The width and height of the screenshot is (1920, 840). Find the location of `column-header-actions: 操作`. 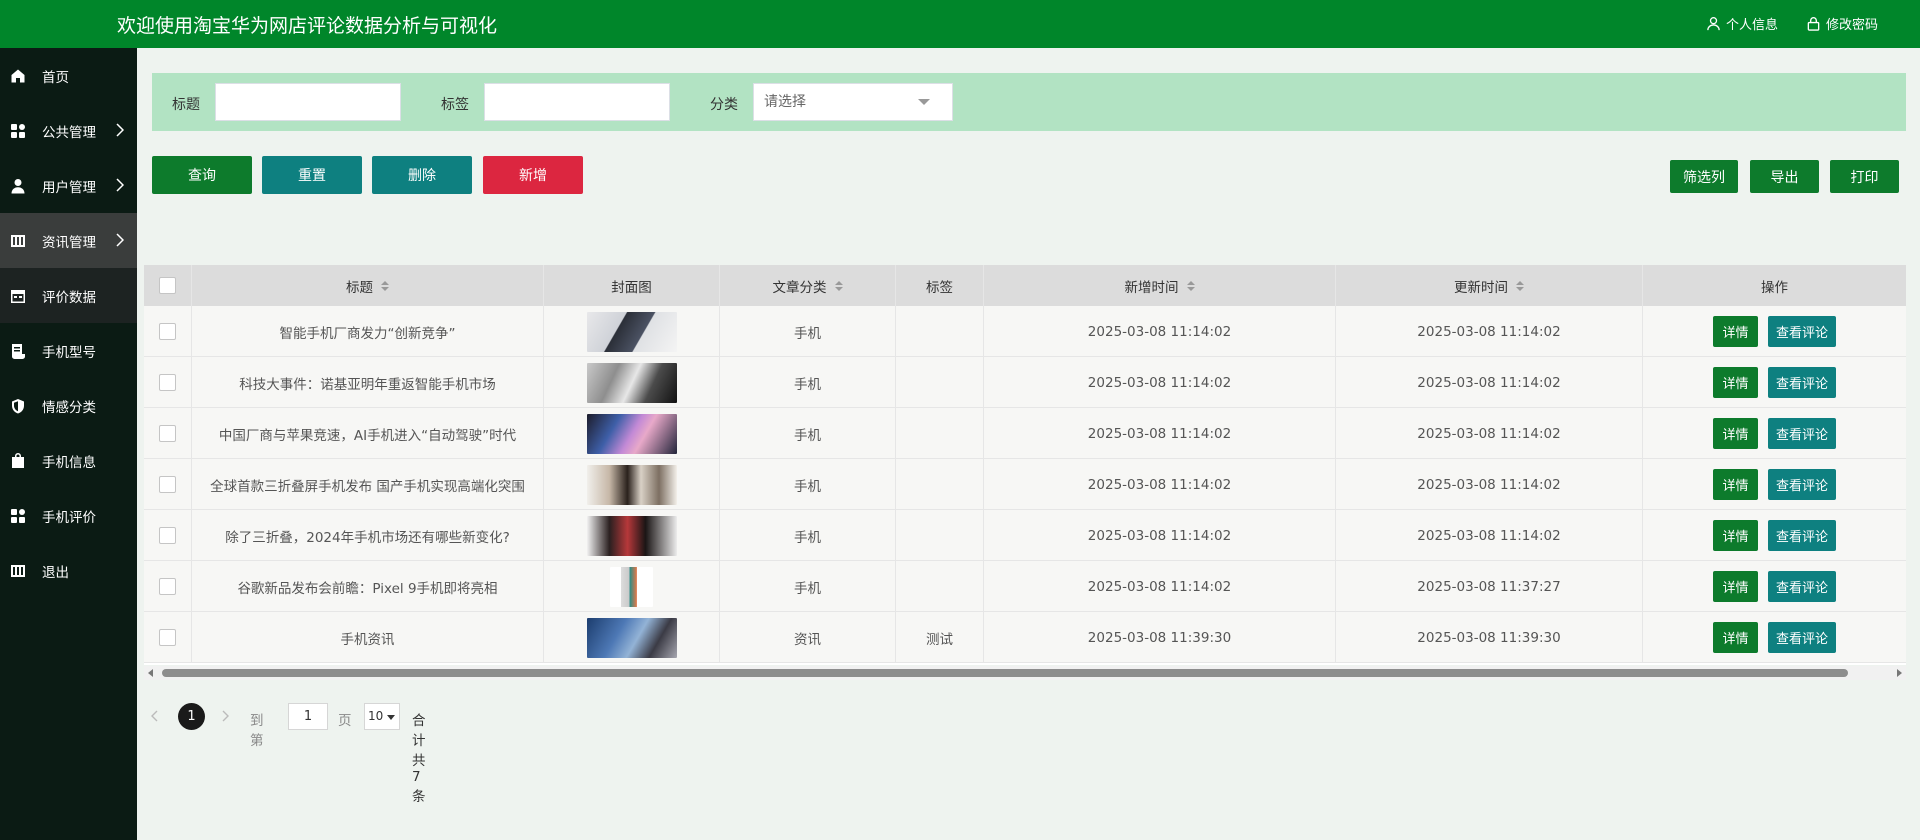

column-header-actions: 操作 is located at coordinates (1774, 285).